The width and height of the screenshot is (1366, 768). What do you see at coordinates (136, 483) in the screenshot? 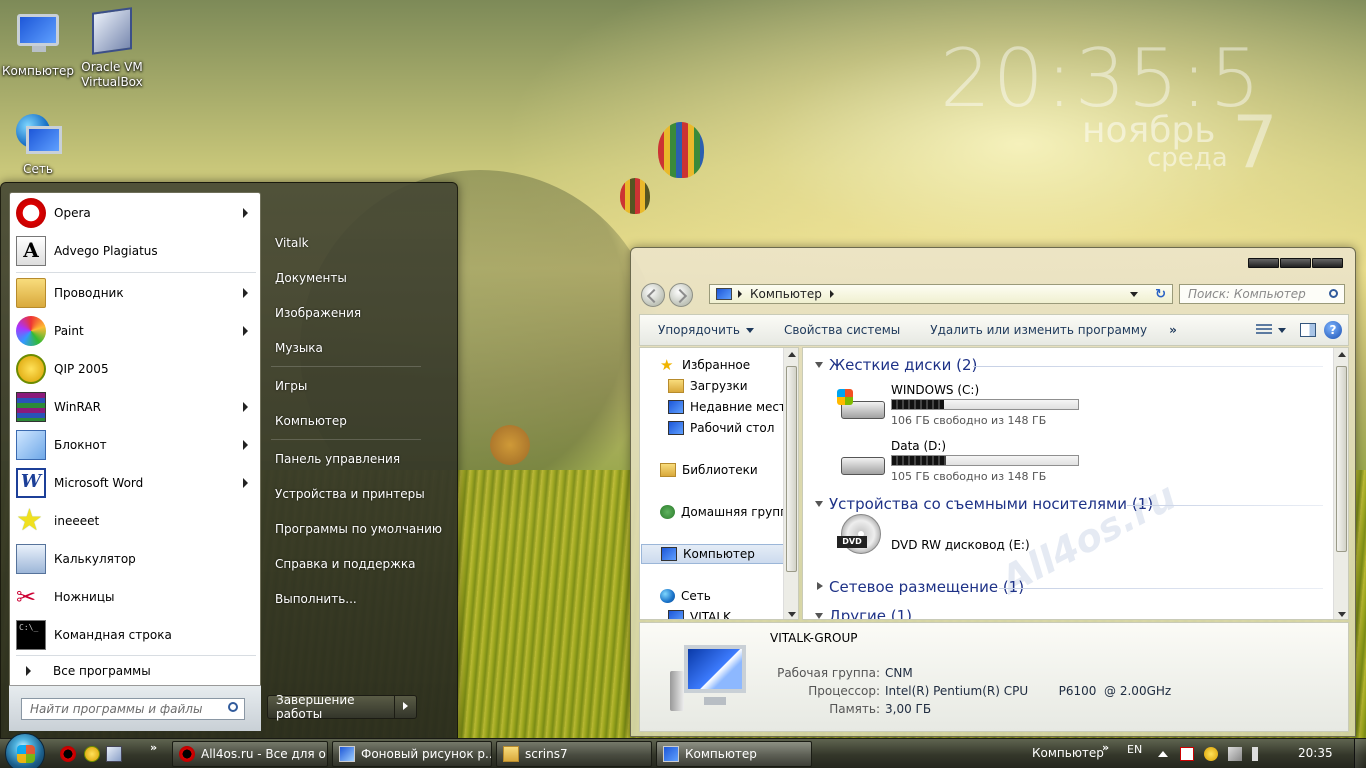
I see `start-item-word: W Microsoft Word` at bounding box center [136, 483].